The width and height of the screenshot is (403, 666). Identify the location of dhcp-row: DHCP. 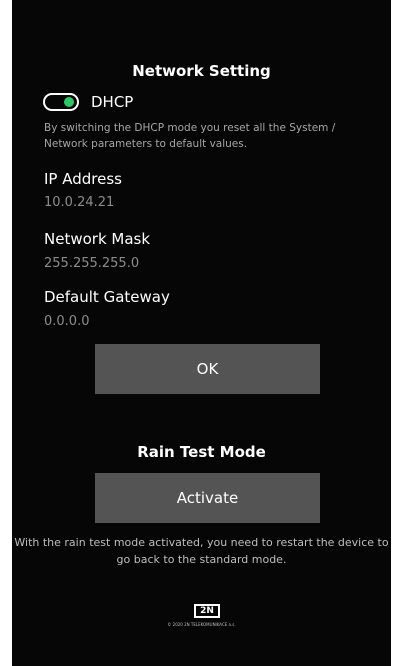
(88, 102).